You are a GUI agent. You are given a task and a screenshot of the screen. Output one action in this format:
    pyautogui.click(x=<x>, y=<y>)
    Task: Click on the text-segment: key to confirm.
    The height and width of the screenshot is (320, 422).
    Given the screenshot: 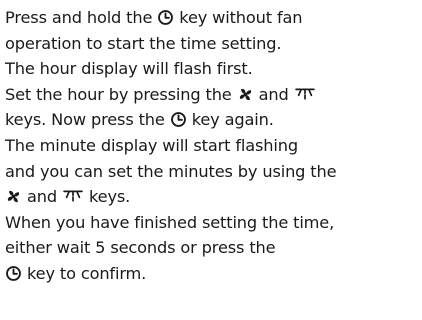 What is the action you would take?
    pyautogui.click(x=84, y=273)
    